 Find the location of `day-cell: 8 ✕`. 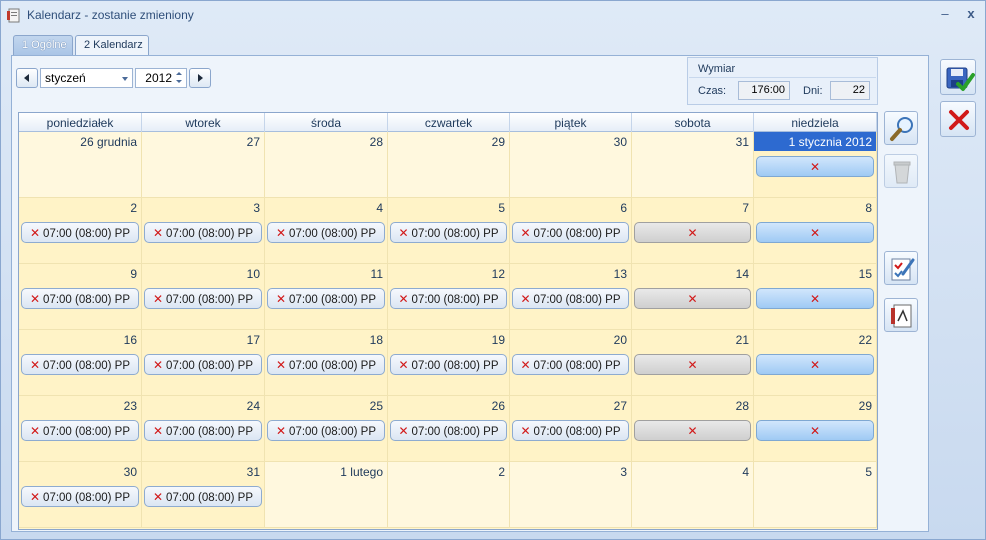

day-cell: 8 ✕ is located at coordinates (815, 231).